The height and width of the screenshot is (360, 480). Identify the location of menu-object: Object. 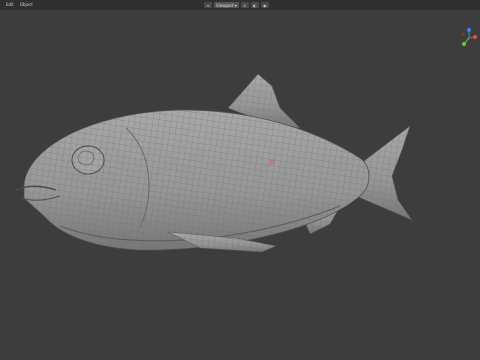
(26, 5).